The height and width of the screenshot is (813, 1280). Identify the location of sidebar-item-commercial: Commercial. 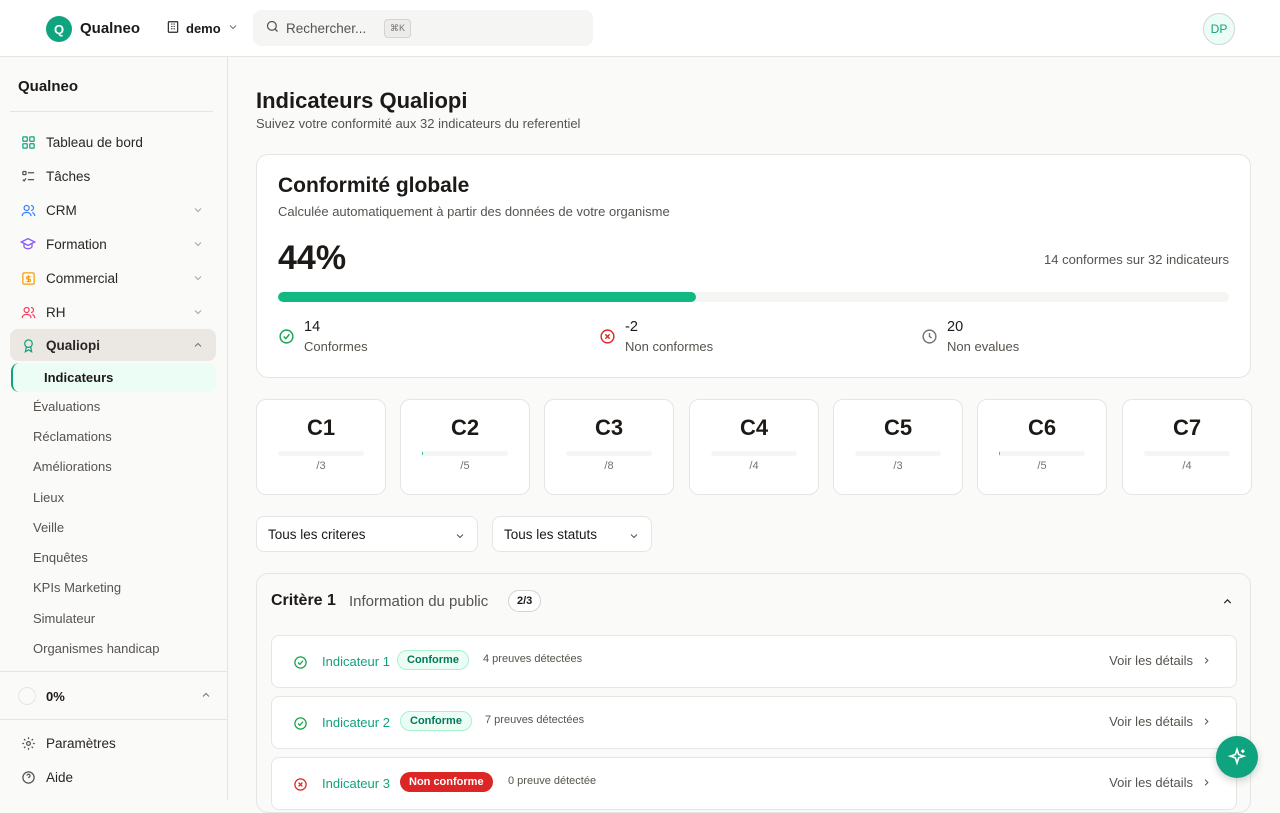
(113, 278).